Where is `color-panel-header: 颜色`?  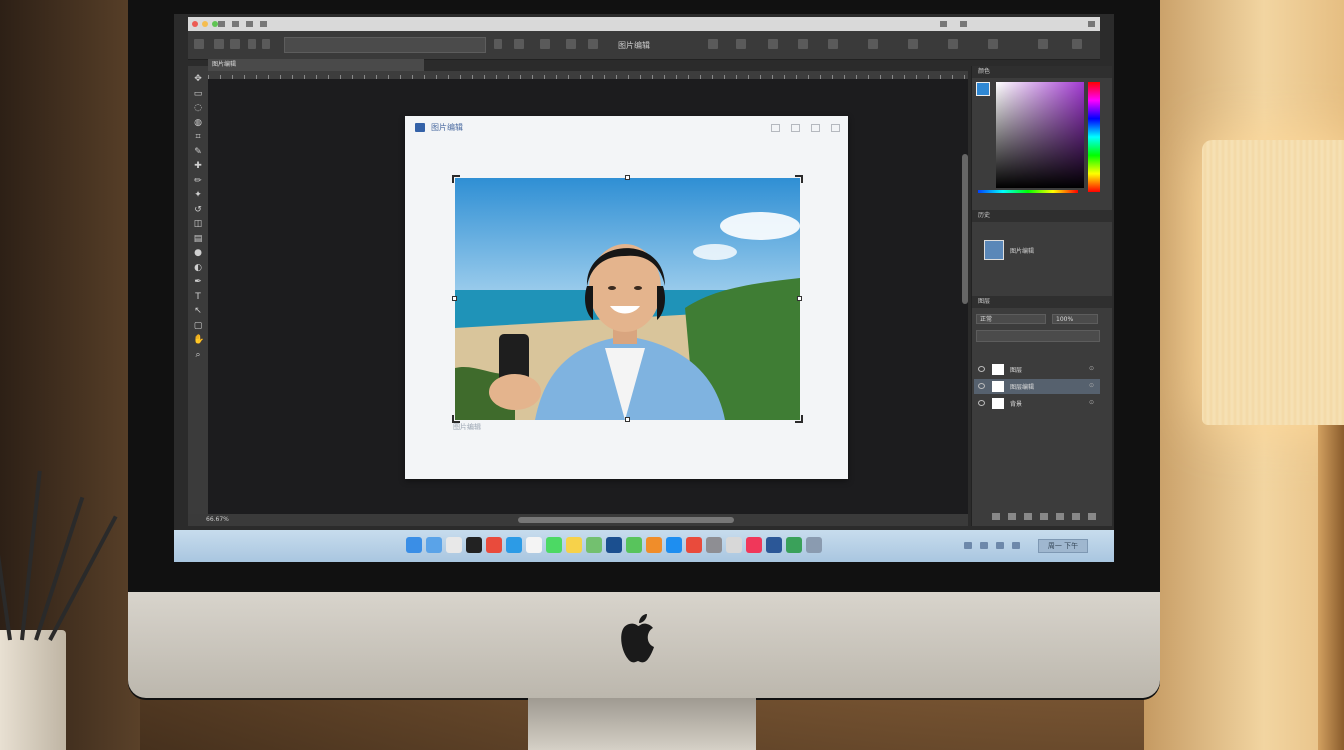 color-panel-header: 颜色 is located at coordinates (1042, 72).